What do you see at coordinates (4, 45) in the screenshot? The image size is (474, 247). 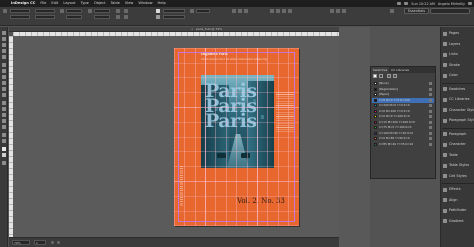 I see `page-tool-icon` at bounding box center [4, 45].